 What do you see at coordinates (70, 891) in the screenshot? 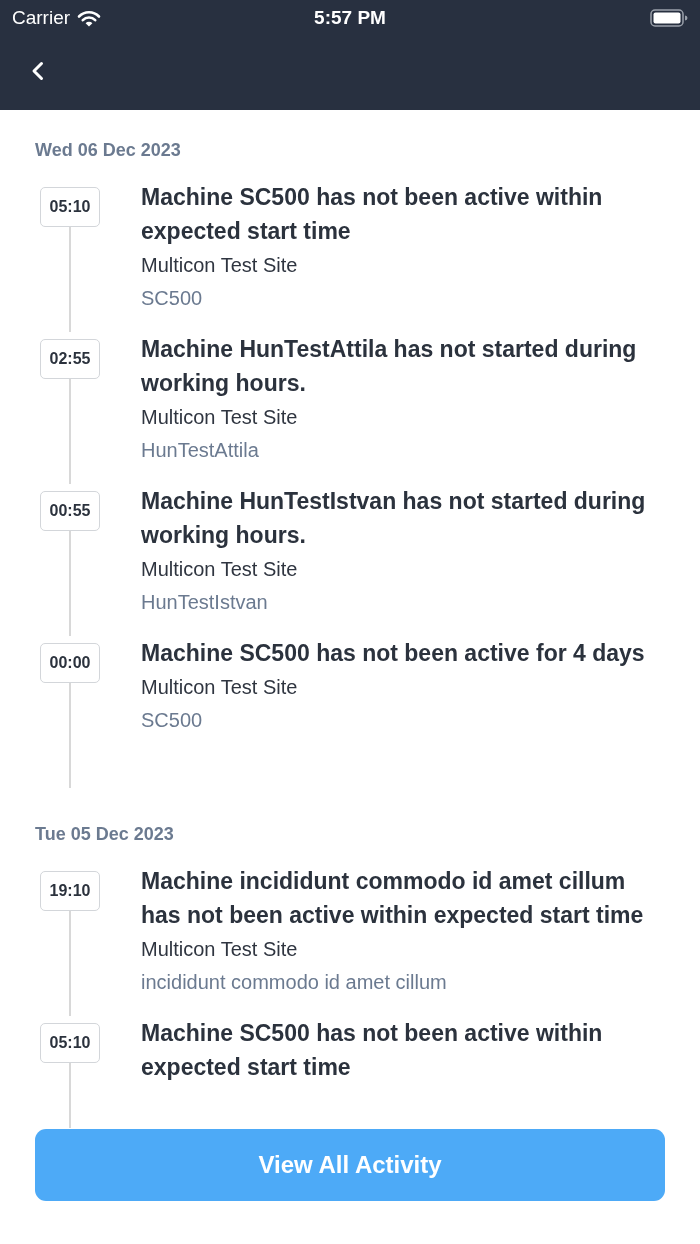
I see `time-badge: 19:10` at bounding box center [70, 891].